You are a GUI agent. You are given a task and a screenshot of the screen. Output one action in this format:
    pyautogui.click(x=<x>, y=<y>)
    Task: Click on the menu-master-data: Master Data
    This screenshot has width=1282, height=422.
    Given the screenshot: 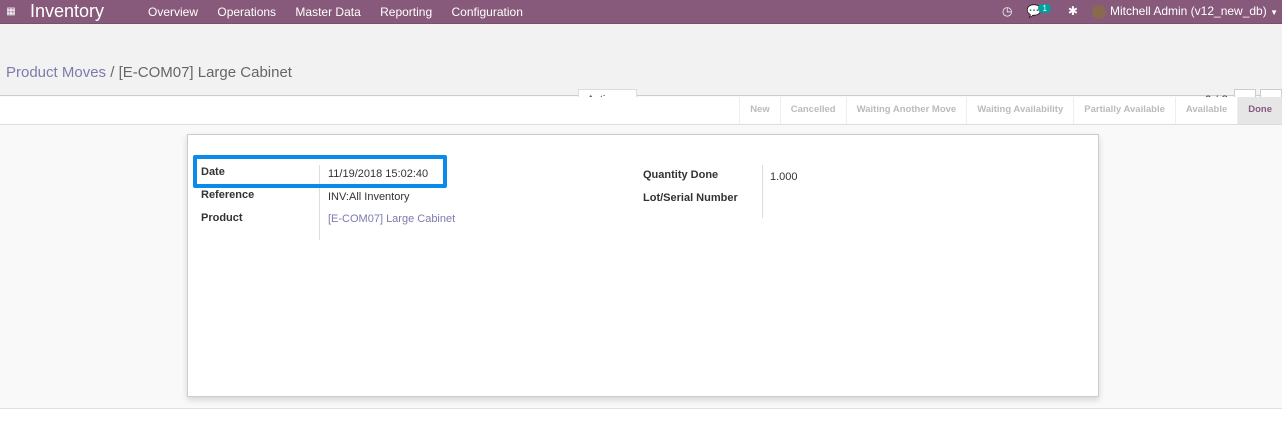 What is the action you would take?
    pyautogui.click(x=327, y=12)
    